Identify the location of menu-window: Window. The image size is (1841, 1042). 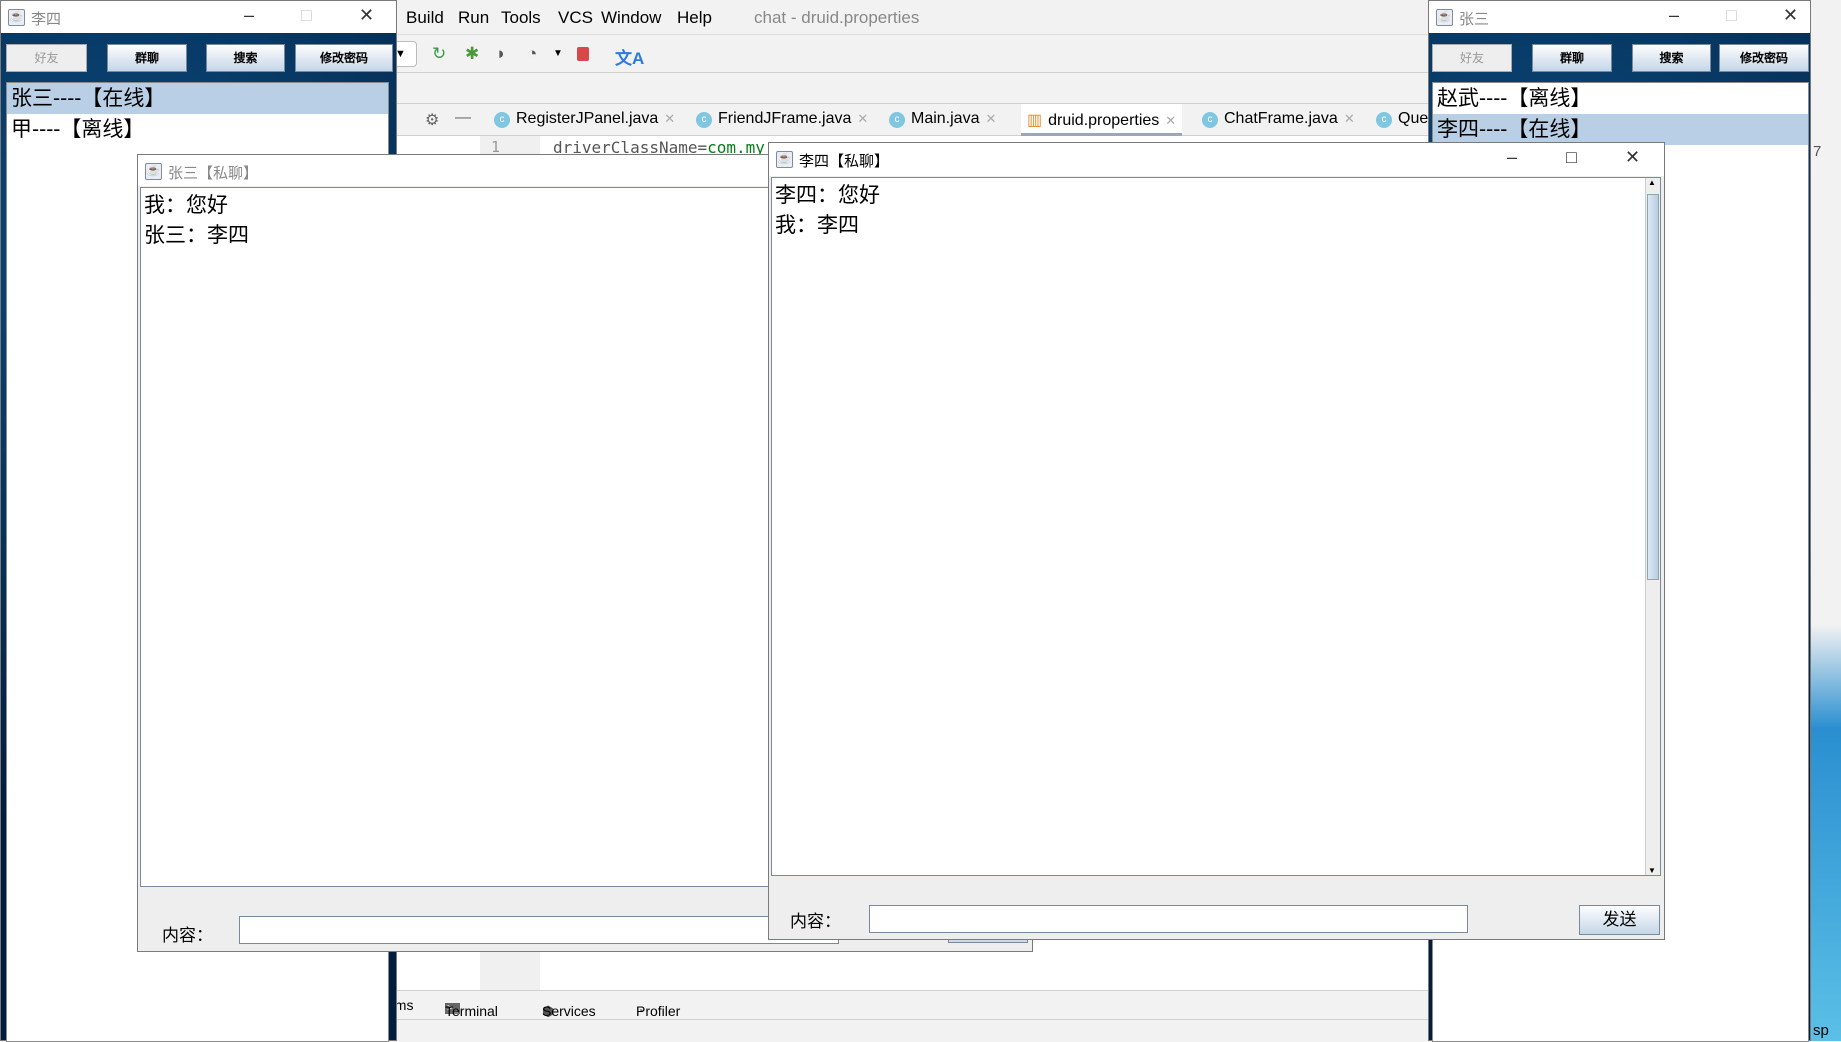
(631, 18).